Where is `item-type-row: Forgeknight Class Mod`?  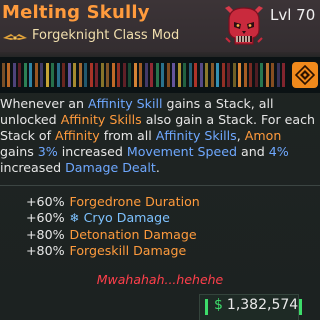
item-type-row: Forgeknight Class Mod is located at coordinates (90, 35).